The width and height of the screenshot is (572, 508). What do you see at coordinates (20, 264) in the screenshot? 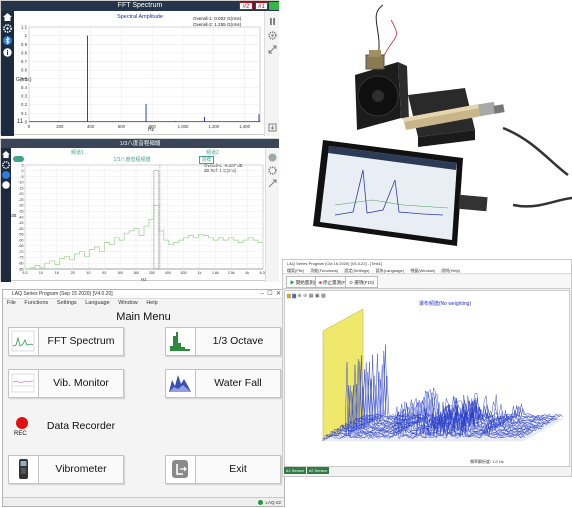
I see `y-tick-label: -80` at bounding box center [20, 264].